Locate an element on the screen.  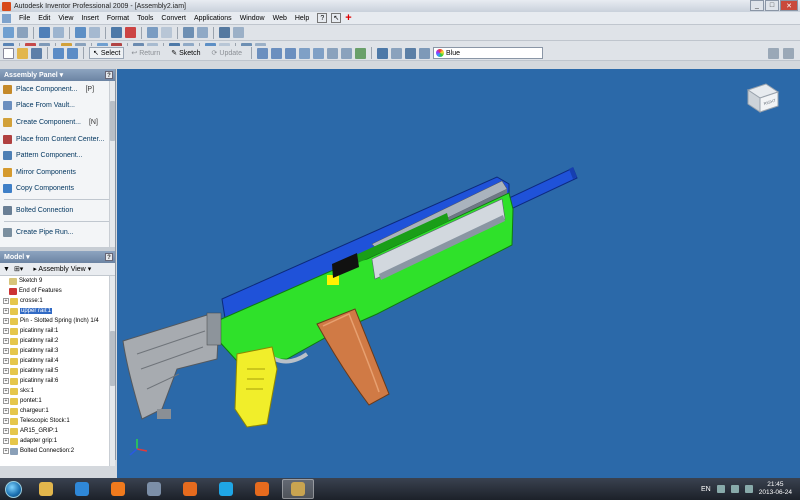
mirror-sketch-icon is located at coordinates (188, 32).